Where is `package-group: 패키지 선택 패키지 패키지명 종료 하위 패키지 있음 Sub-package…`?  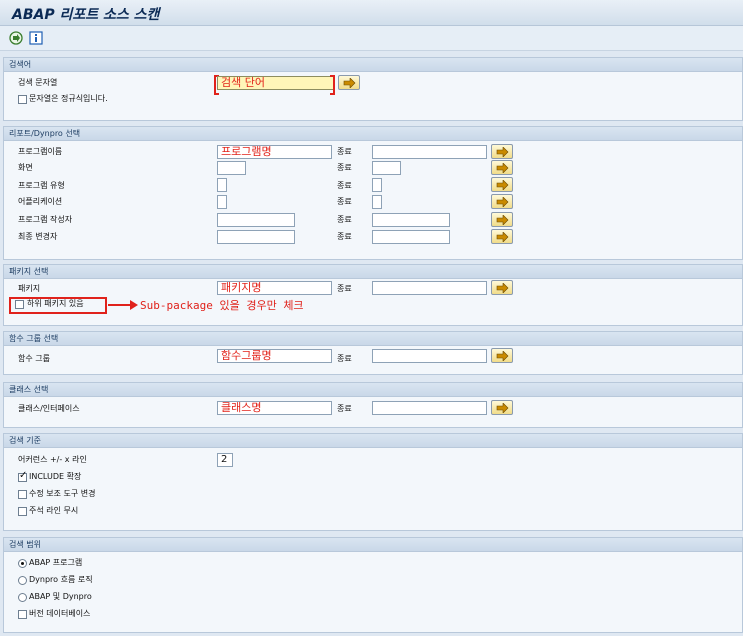
package-group: 패키지 선택 패키지 패키지명 종료 하위 패키지 있음 Sub-package… is located at coordinates (373, 295).